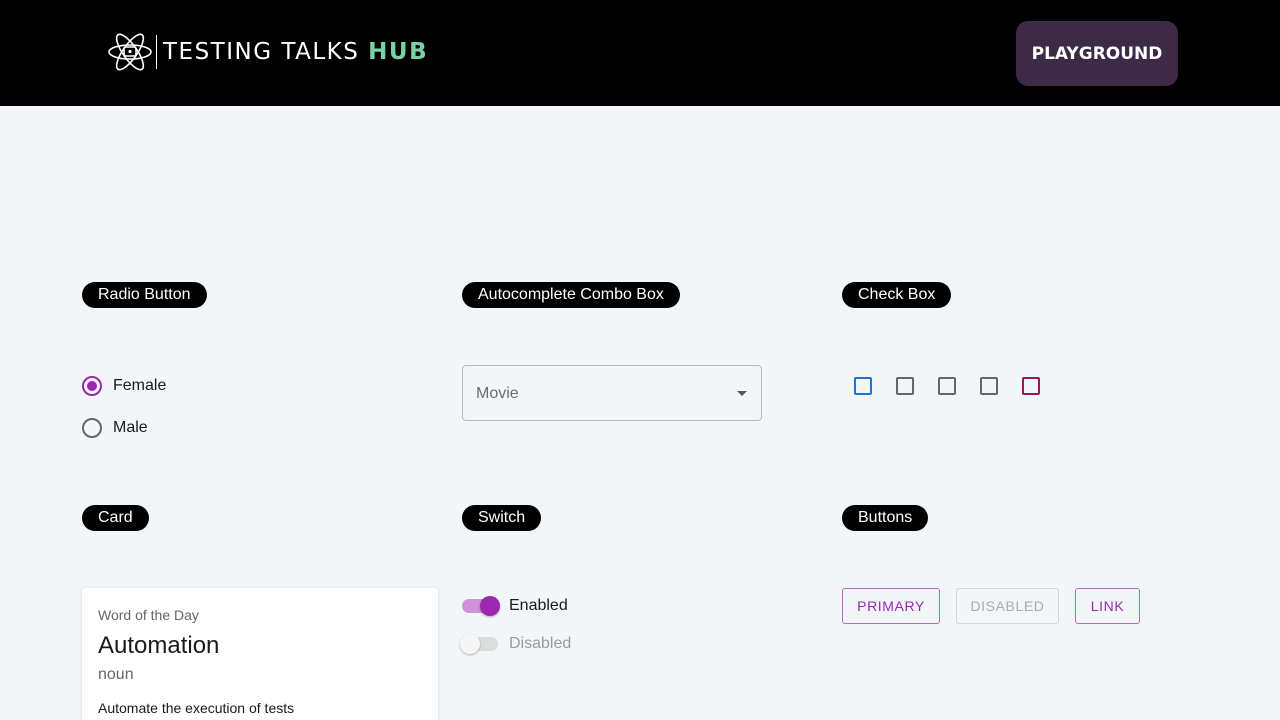 This screenshot has width=1280, height=720. Describe the element at coordinates (538, 605) in the screenshot. I see `switch-label-enabled: Enabled` at that location.